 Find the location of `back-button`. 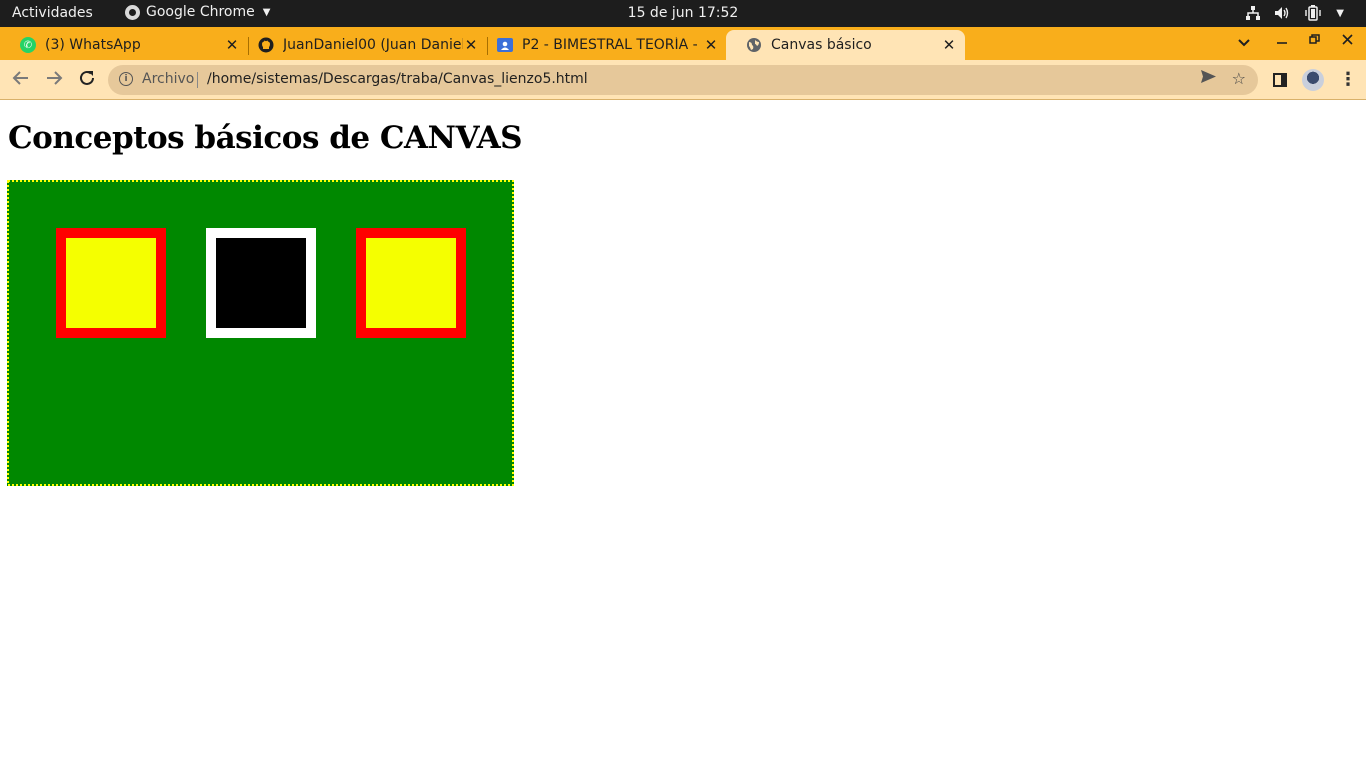

back-button is located at coordinates (21, 80).